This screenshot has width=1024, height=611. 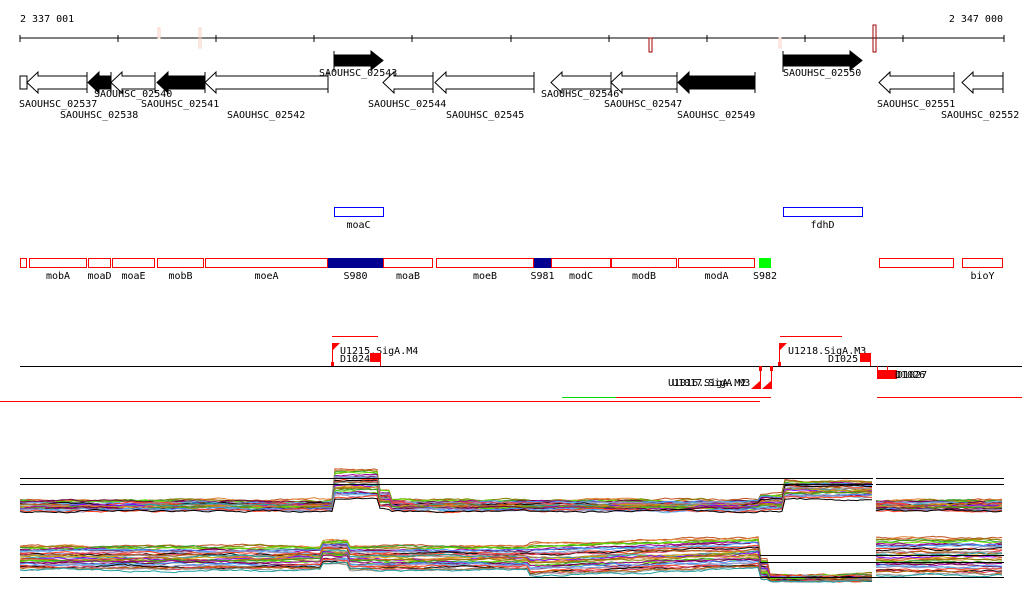 I want to click on terminator-label: D1027, so click(x=912, y=375).